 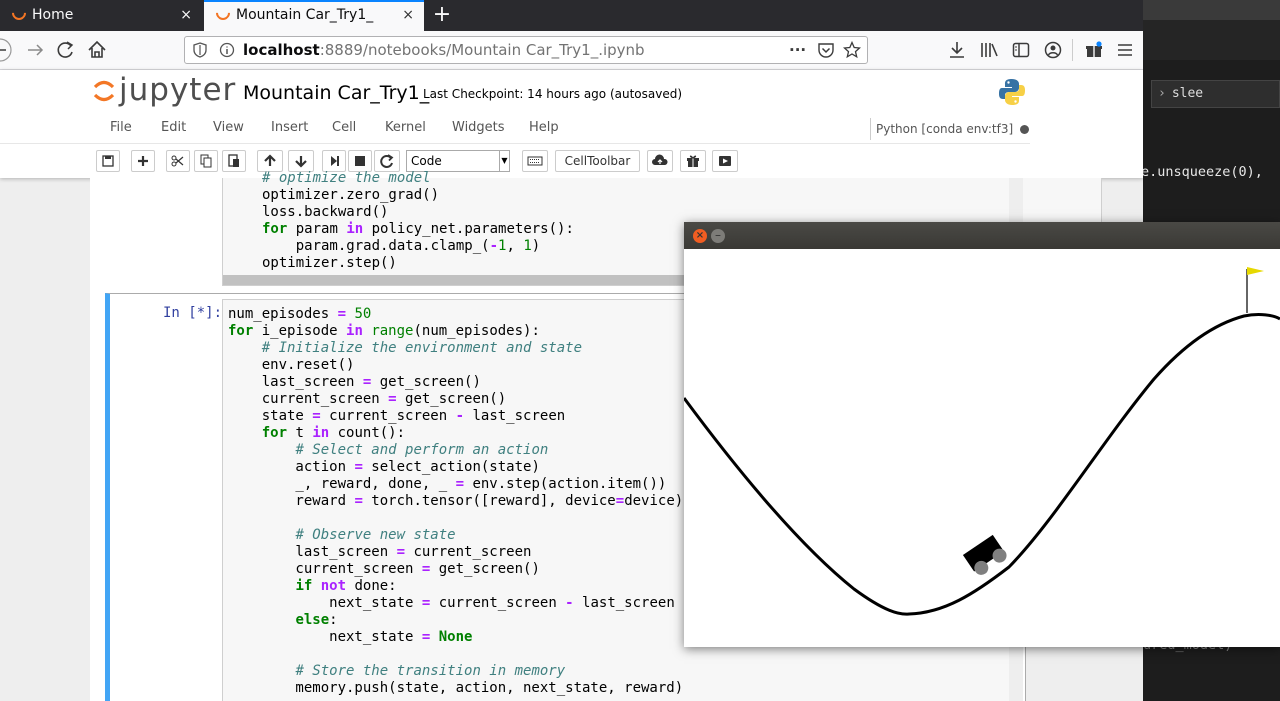 What do you see at coordinates (344, 128) in the screenshot?
I see `menu-cell: Cell` at bounding box center [344, 128].